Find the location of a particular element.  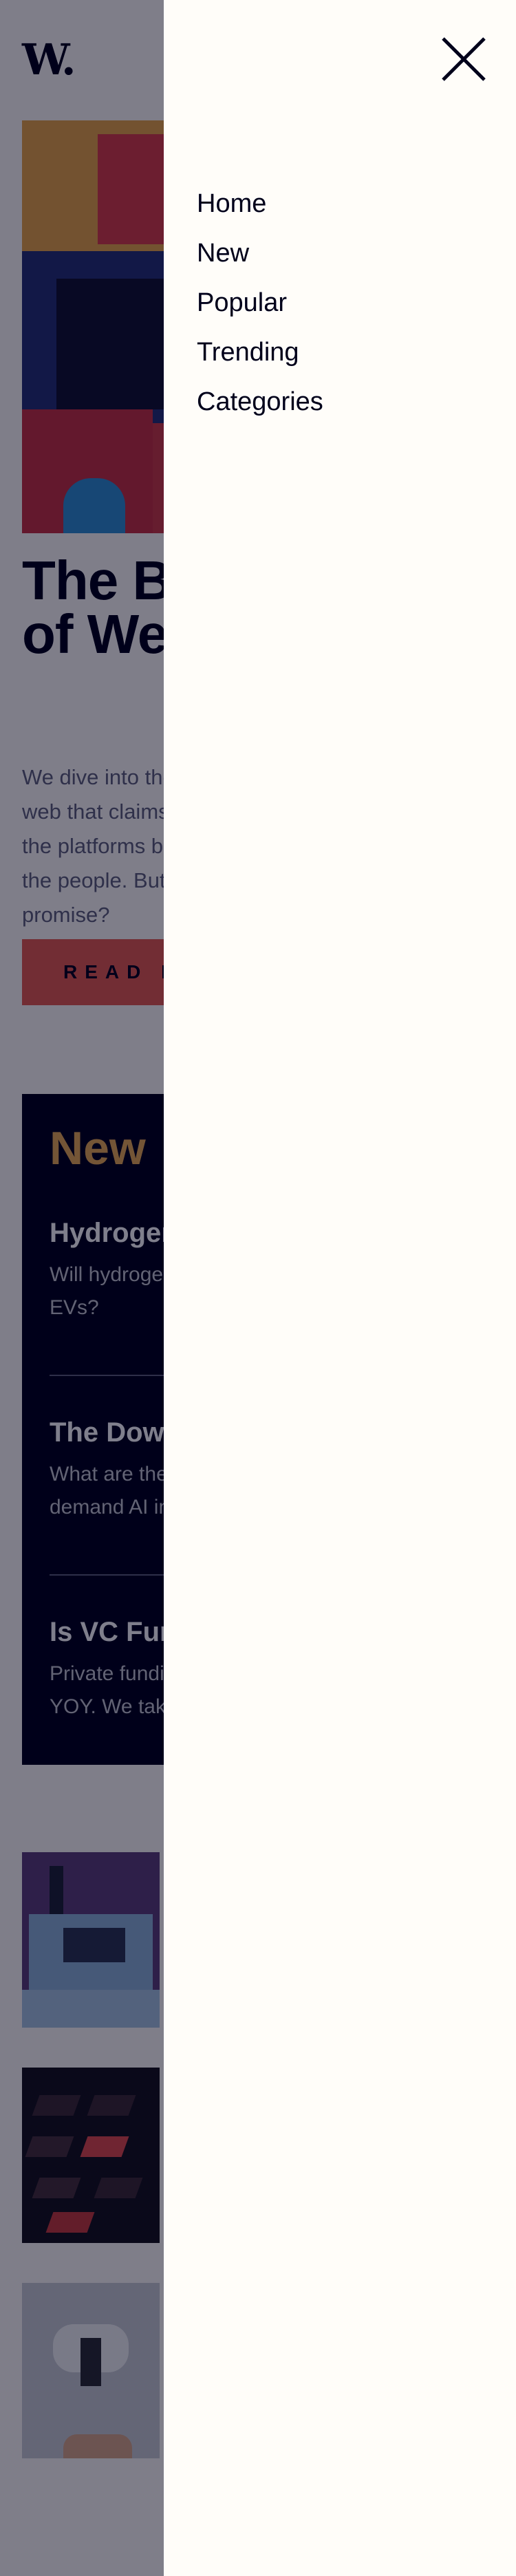

nav-menu: Home New Popular Trending Categories is located at coordinates (260, 311).